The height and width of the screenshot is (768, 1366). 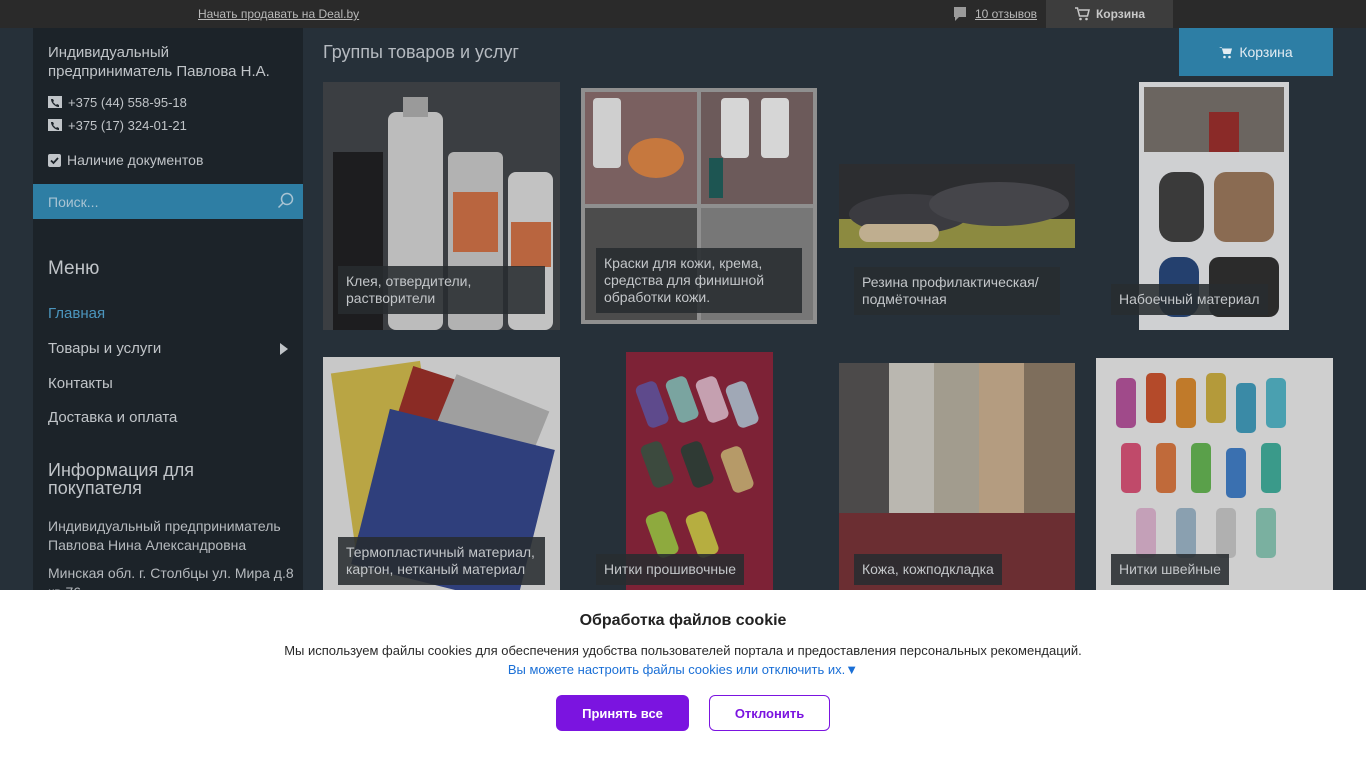 I want to click on reviews-count: 10 отзывов, so click(x=1006, y=14).